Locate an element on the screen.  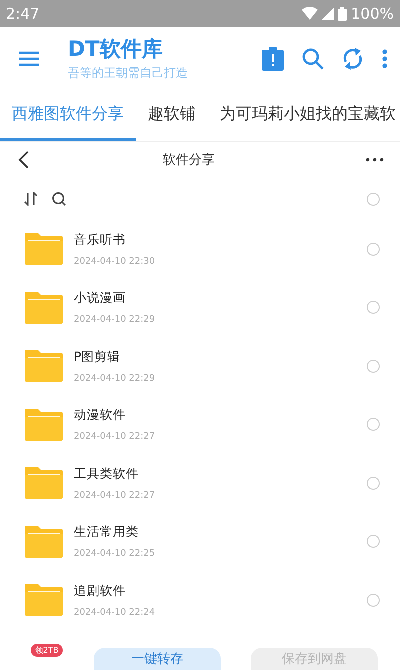
battery-percent: 100% is located at coordinates (372, 13).